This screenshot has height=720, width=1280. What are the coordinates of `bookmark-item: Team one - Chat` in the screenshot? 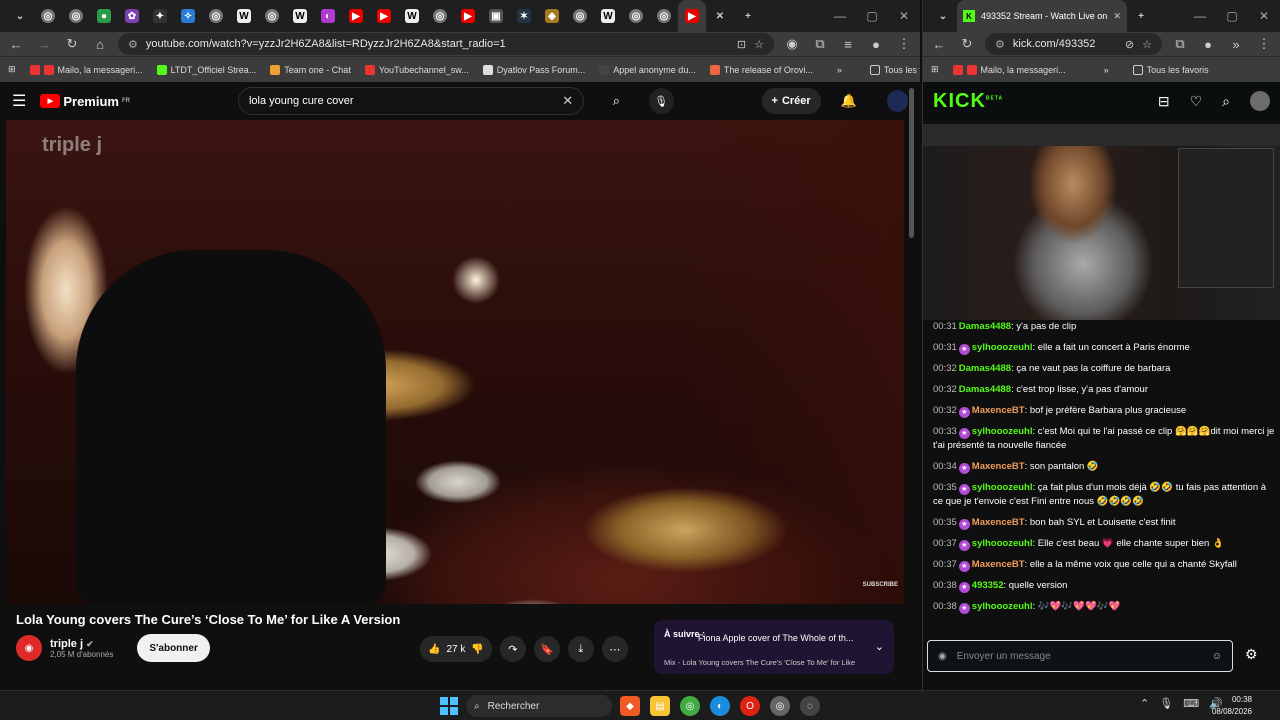 It's located at (310, 69).